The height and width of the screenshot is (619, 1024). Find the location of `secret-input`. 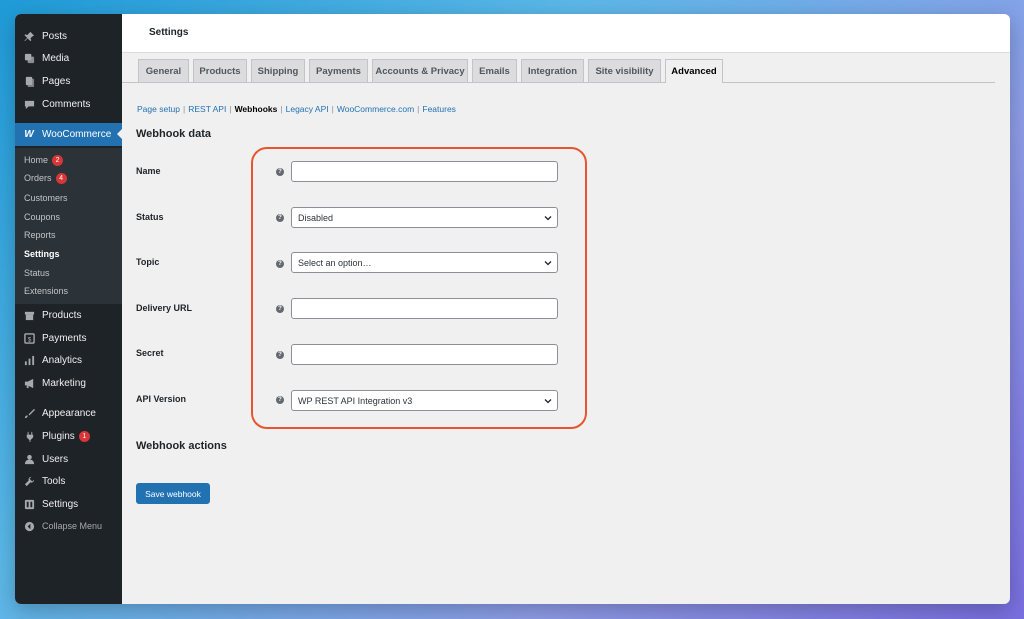

secret-input is located at coordinates (424, 354).